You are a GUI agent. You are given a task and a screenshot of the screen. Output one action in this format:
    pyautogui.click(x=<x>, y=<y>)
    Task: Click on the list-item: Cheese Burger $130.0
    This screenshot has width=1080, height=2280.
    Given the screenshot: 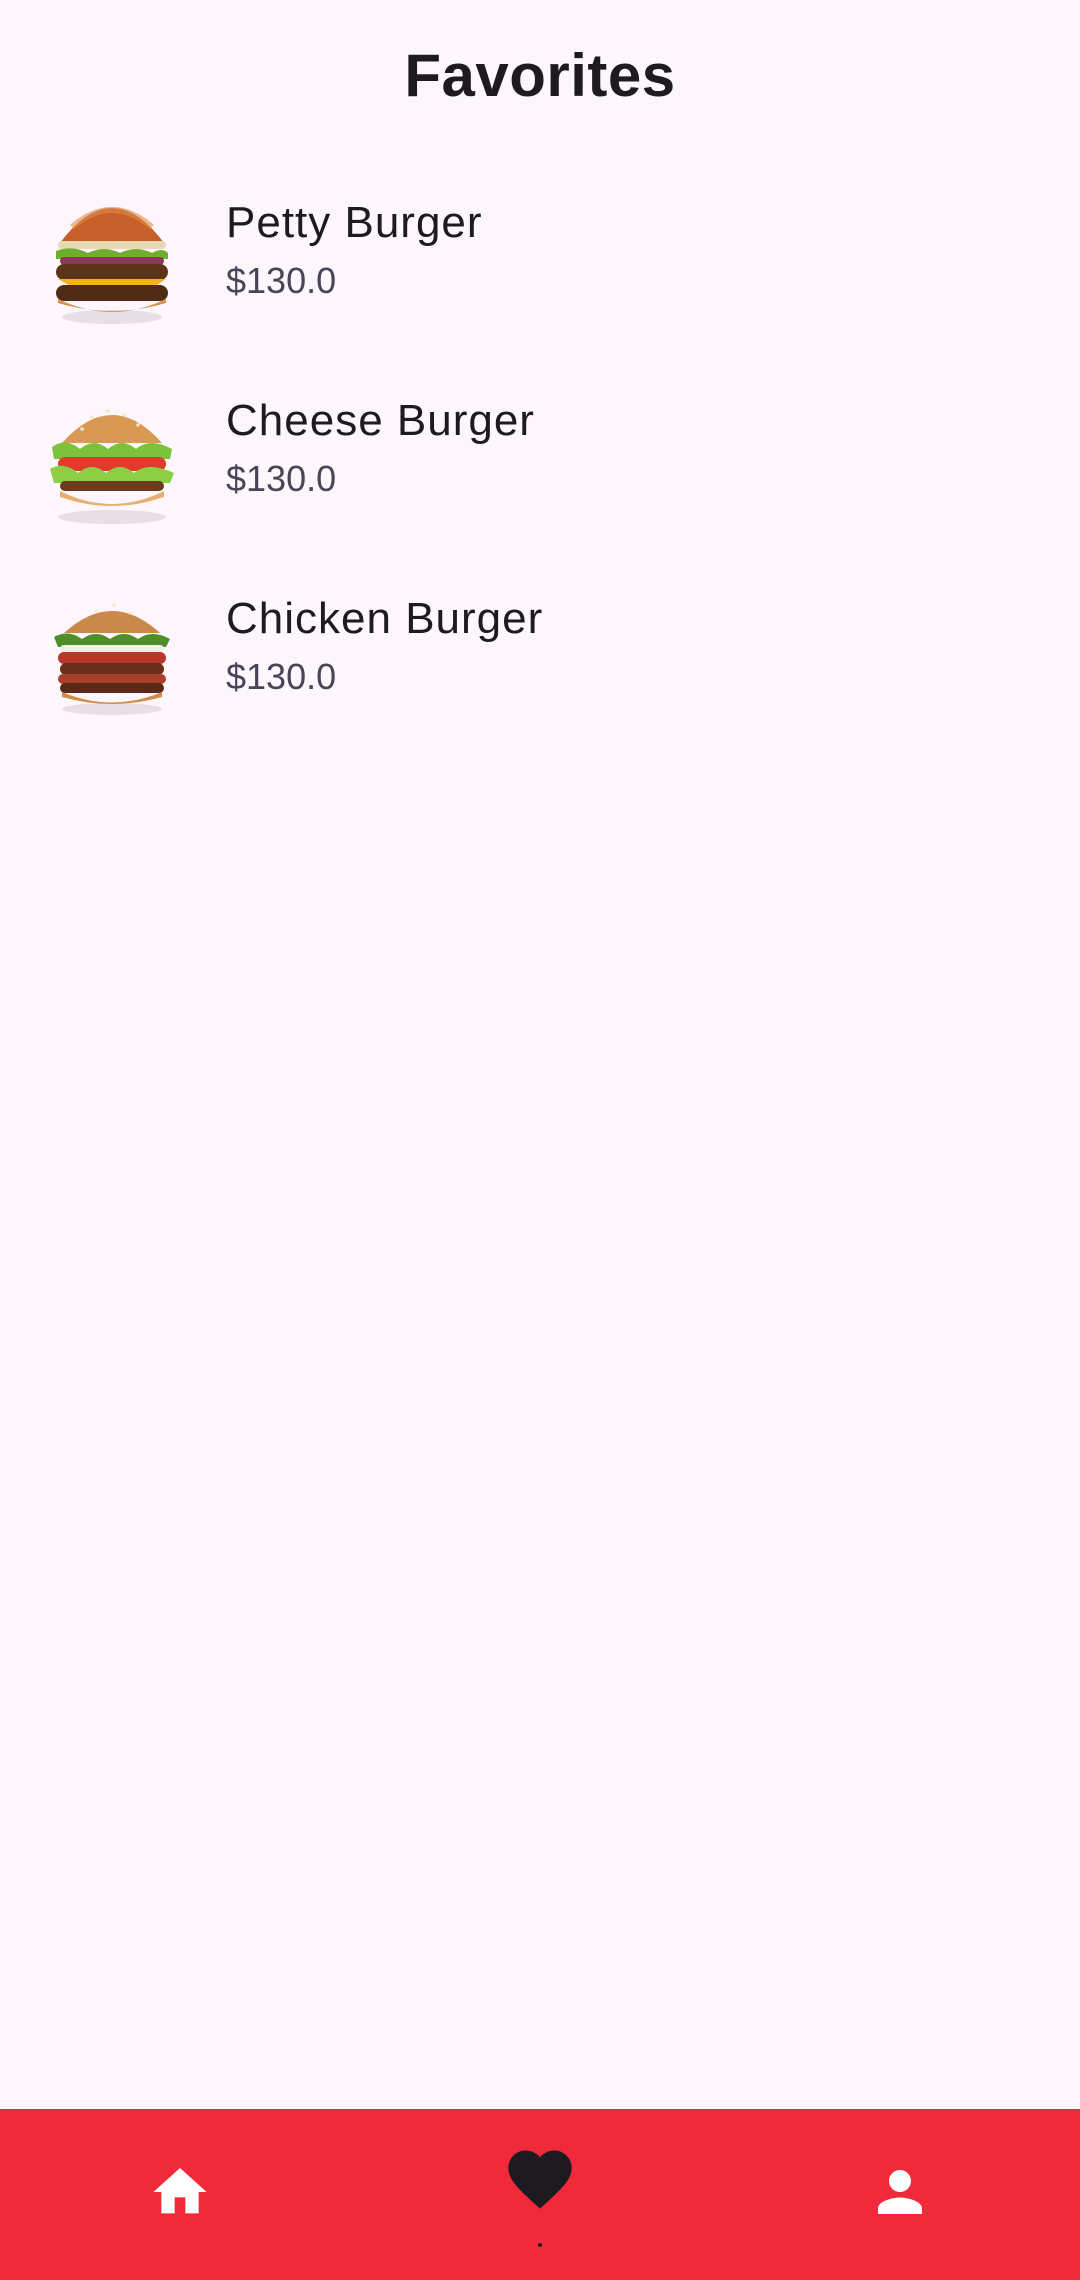 What is the action you would take?
    pyautogui.click(x=540, y=452)
    